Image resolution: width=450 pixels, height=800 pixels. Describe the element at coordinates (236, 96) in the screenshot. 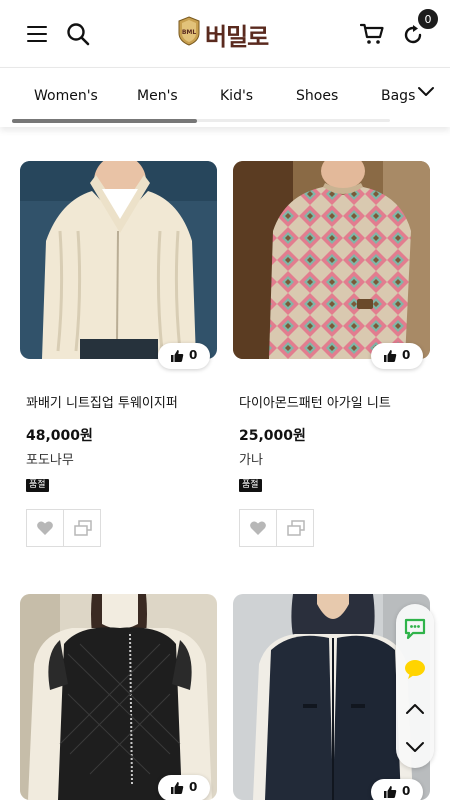

I see `tab-kids: Kid's` at that location.